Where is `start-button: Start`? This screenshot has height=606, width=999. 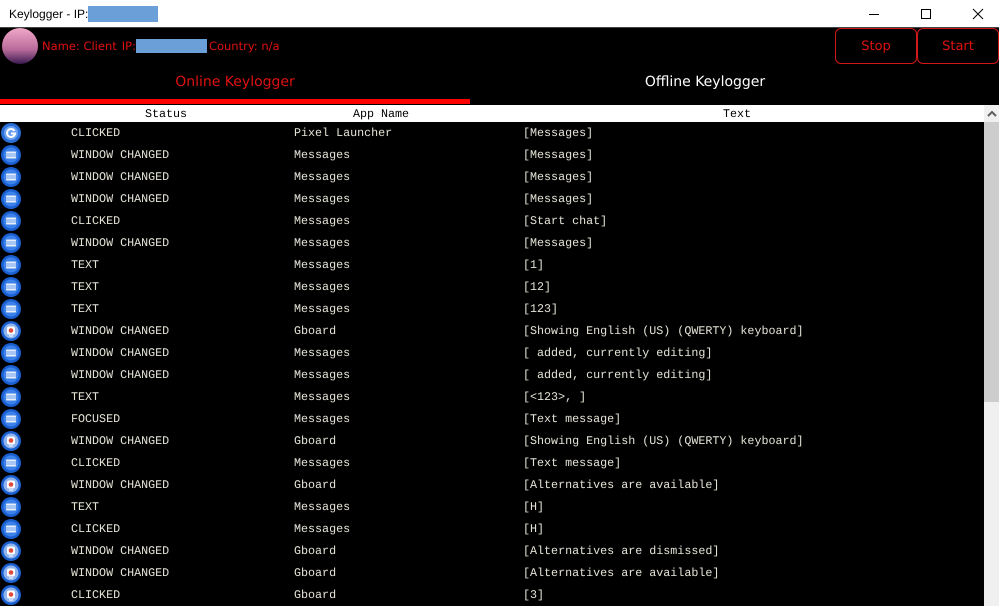
start-button: Start is located at coordinates (958, 46).